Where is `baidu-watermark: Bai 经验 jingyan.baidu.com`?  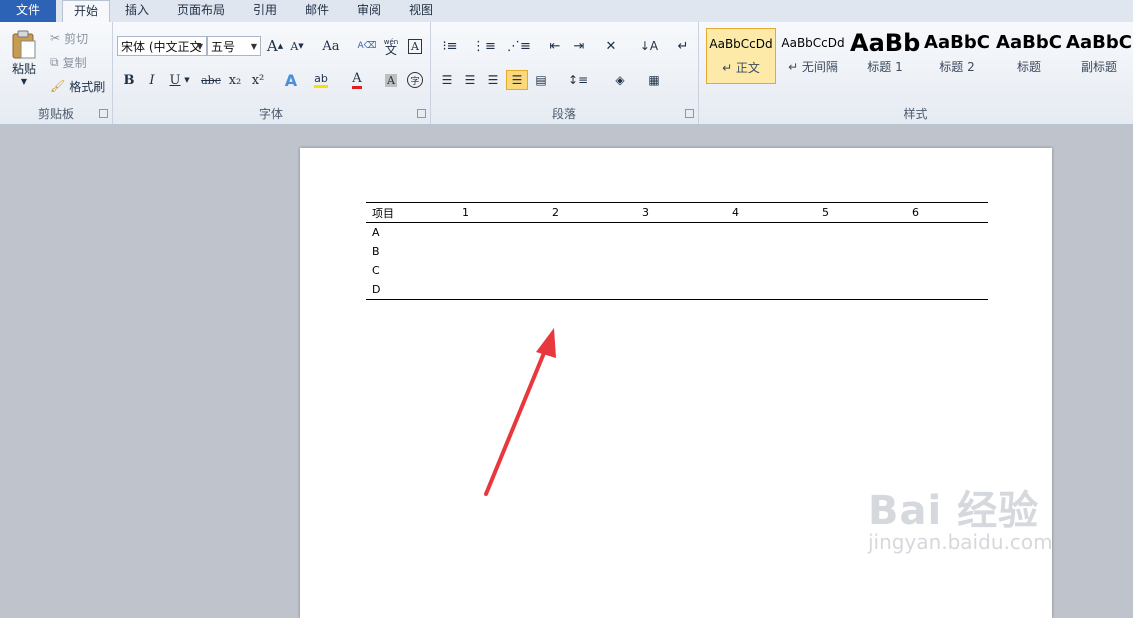 baidu-watermark: Bai 经验 jingyan.baidu.com is located at coordinates (960, 516).